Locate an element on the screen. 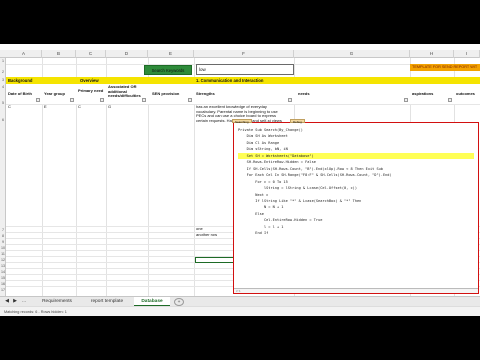  band-overview: Overview is located at coordinates (89, 80).